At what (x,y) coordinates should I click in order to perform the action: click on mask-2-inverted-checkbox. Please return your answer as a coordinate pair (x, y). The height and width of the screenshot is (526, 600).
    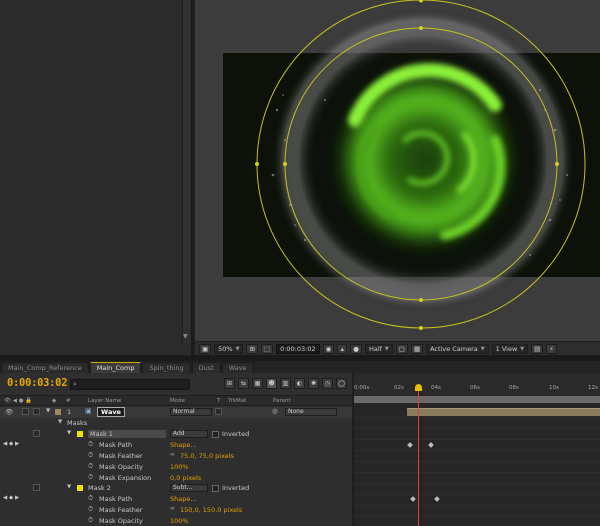
    Looking at the image, I should click on (215, 488).